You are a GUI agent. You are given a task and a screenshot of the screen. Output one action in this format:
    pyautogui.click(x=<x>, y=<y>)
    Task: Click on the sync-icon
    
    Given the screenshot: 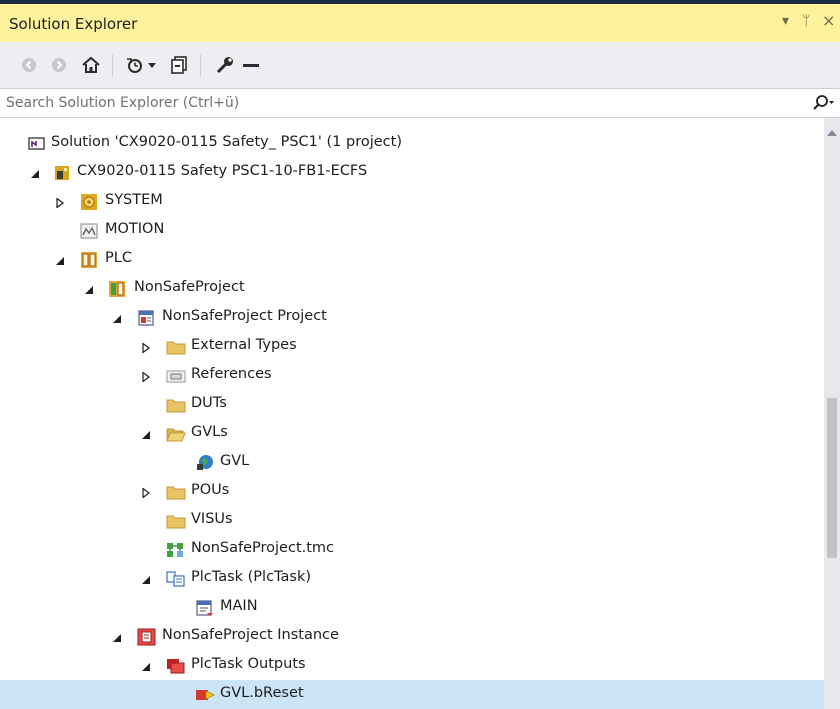 What is the action you would take?
    pyautogui.click(x=135, y=65)
    